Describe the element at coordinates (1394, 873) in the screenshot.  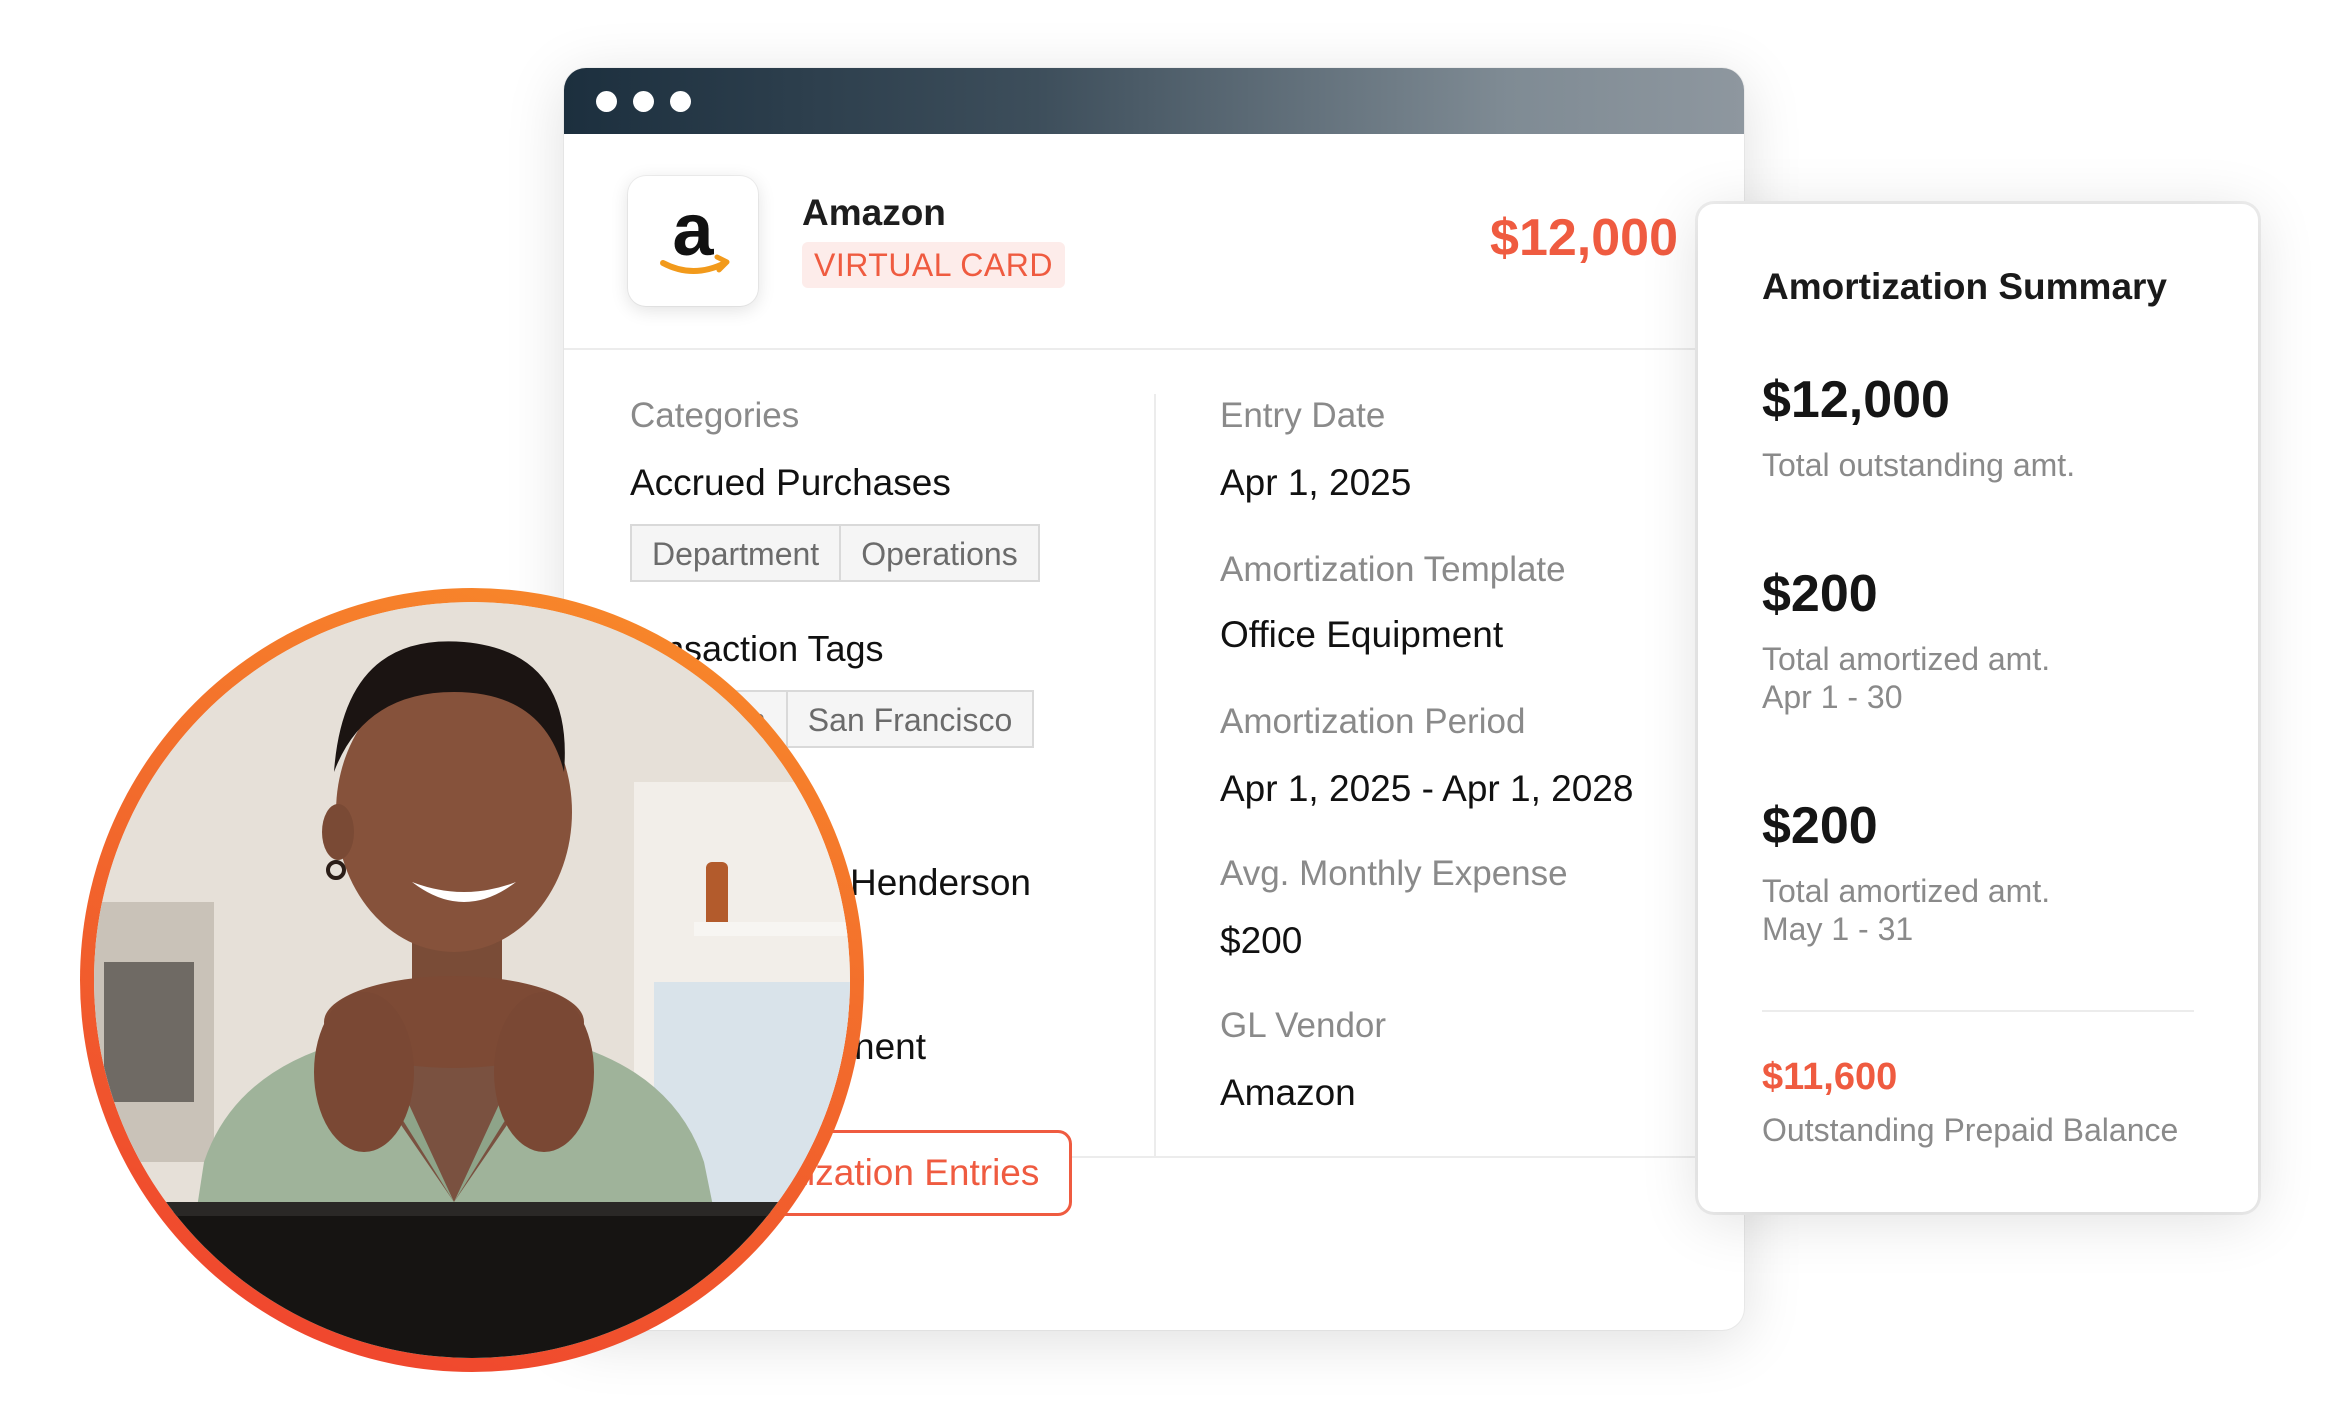
I see `avg-monthly-expense-label: Avg. Monthly Expense` at that location.